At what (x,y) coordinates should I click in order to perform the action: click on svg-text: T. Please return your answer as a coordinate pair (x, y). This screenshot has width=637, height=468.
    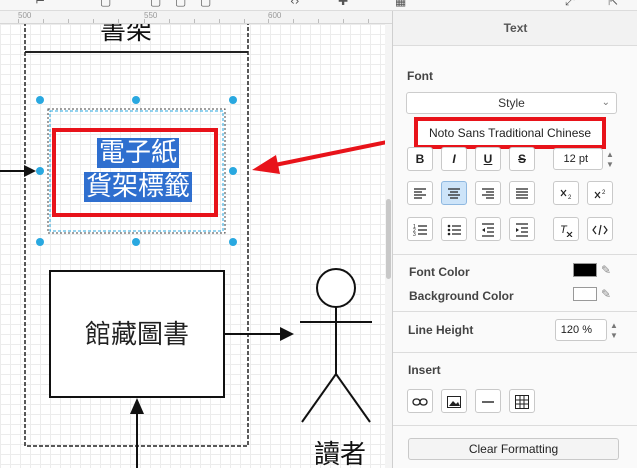
    Looking at the image, I should click on (564, 230).